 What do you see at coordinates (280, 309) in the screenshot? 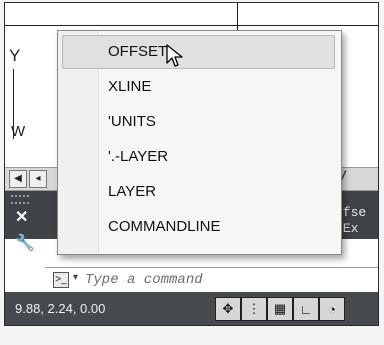
I see `grid-icon: ▦` at bounding box center [280, 309].